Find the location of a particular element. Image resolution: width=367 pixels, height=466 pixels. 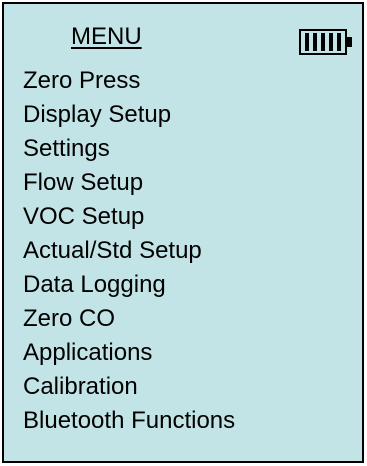

menu-item-flow-setup: Flow Setup is located at coordinates (129, 183).